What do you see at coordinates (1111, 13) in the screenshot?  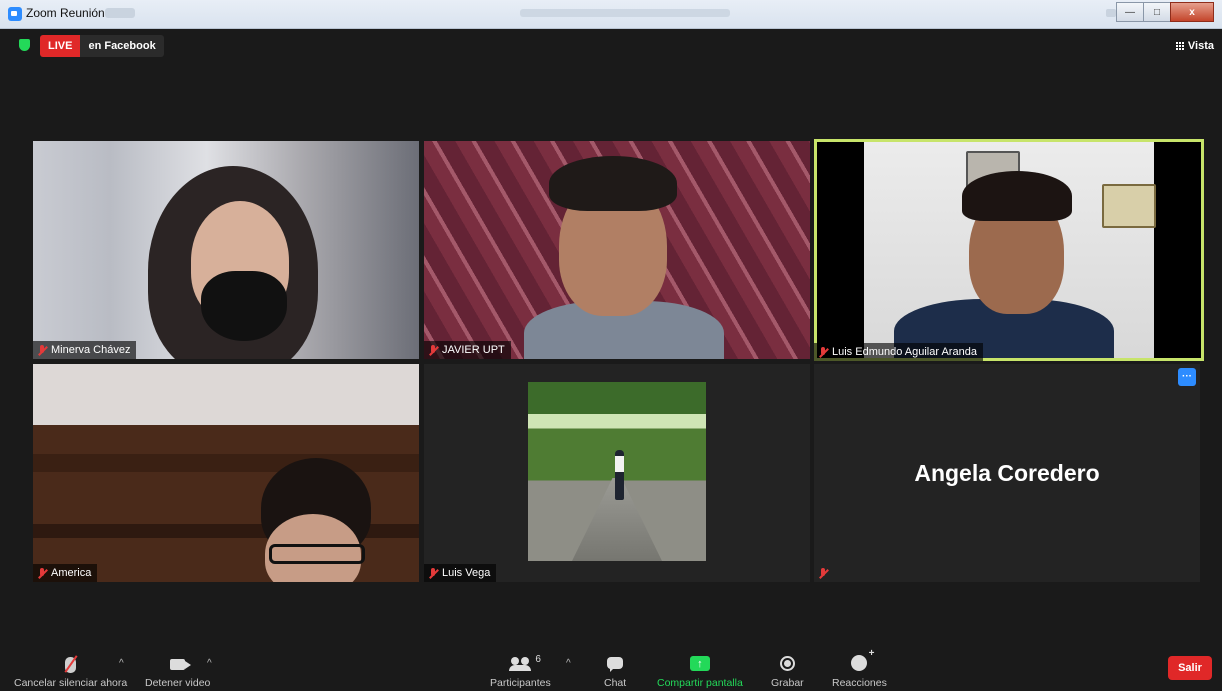 I see `title-right-blur` at bounding box center [1111, 13].